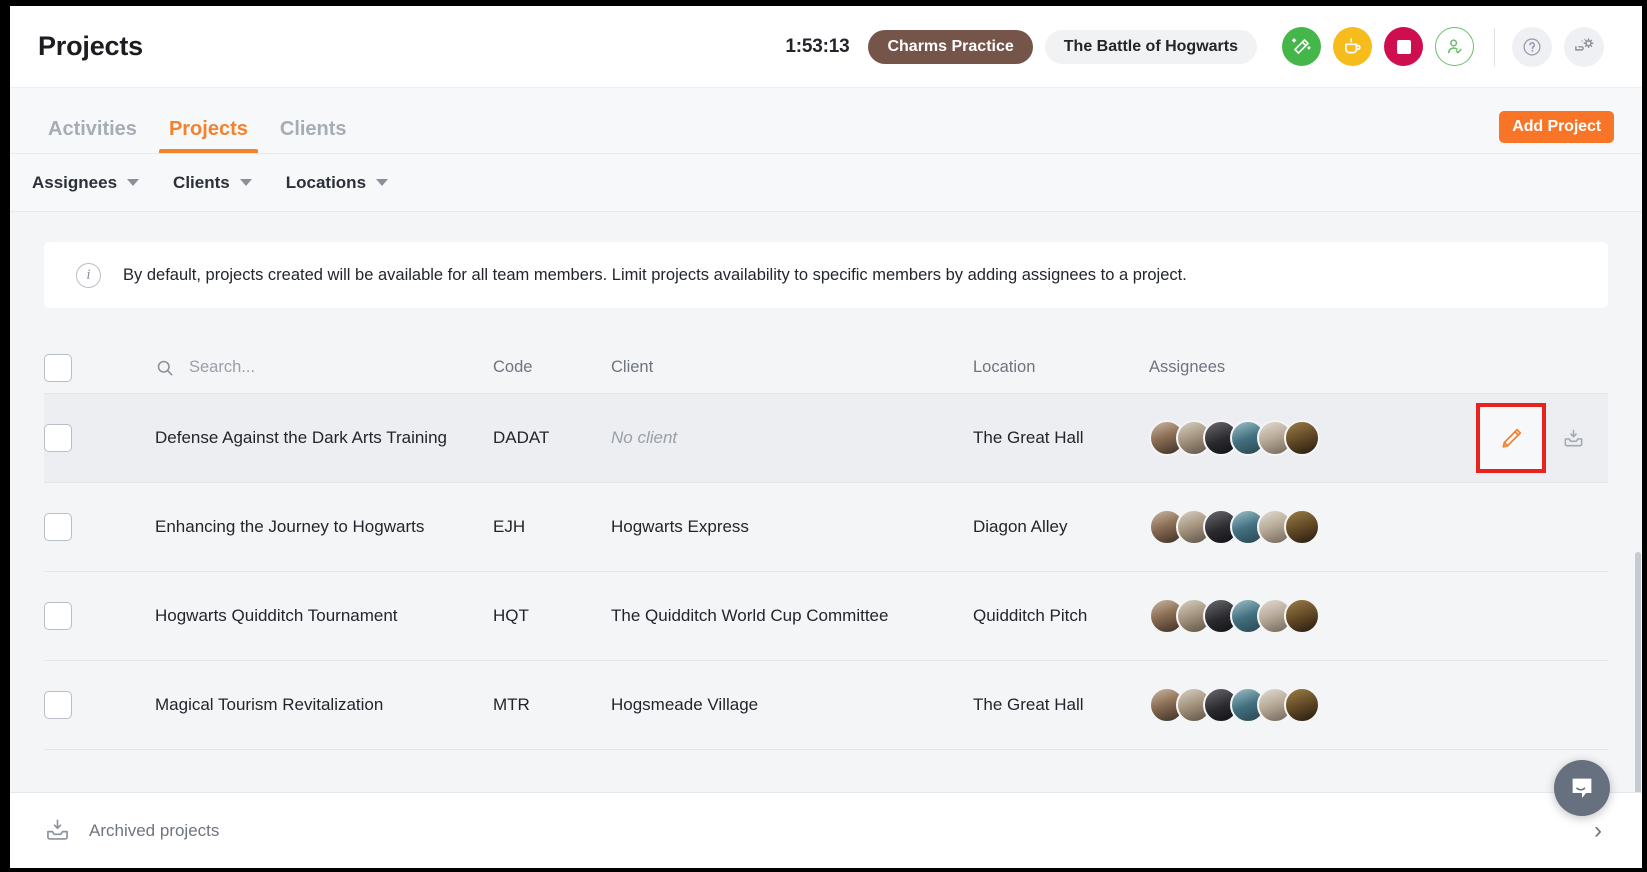 Image resolution: width=1647 pixels, height=872 pixels. What do you see at coordinates (165, 367) in the screenshot?
I see `search-icon` at bounding box center [165, 367].